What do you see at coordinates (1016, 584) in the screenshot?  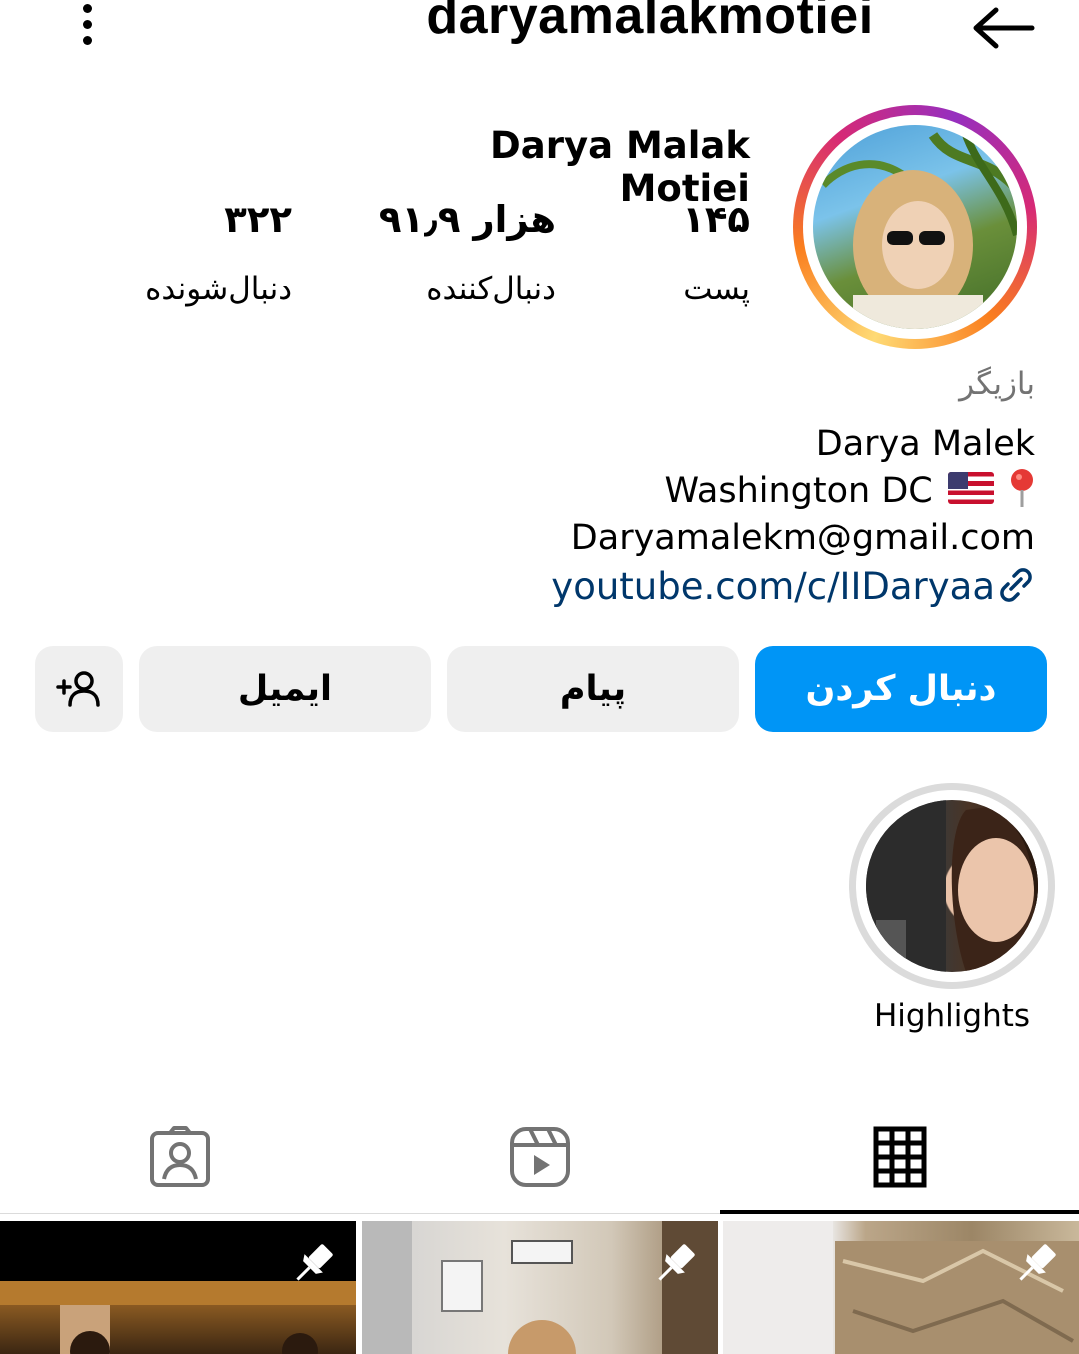 I see `link-icon` at bounding box center [1016, 584].